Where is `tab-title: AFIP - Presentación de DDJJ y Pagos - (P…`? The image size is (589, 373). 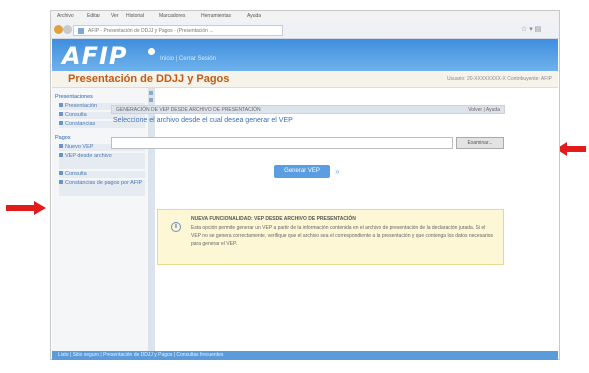
tab-title: AFIP - Presentación de DDJJ y Pagos - (P… is located at coordinates (151, 31).